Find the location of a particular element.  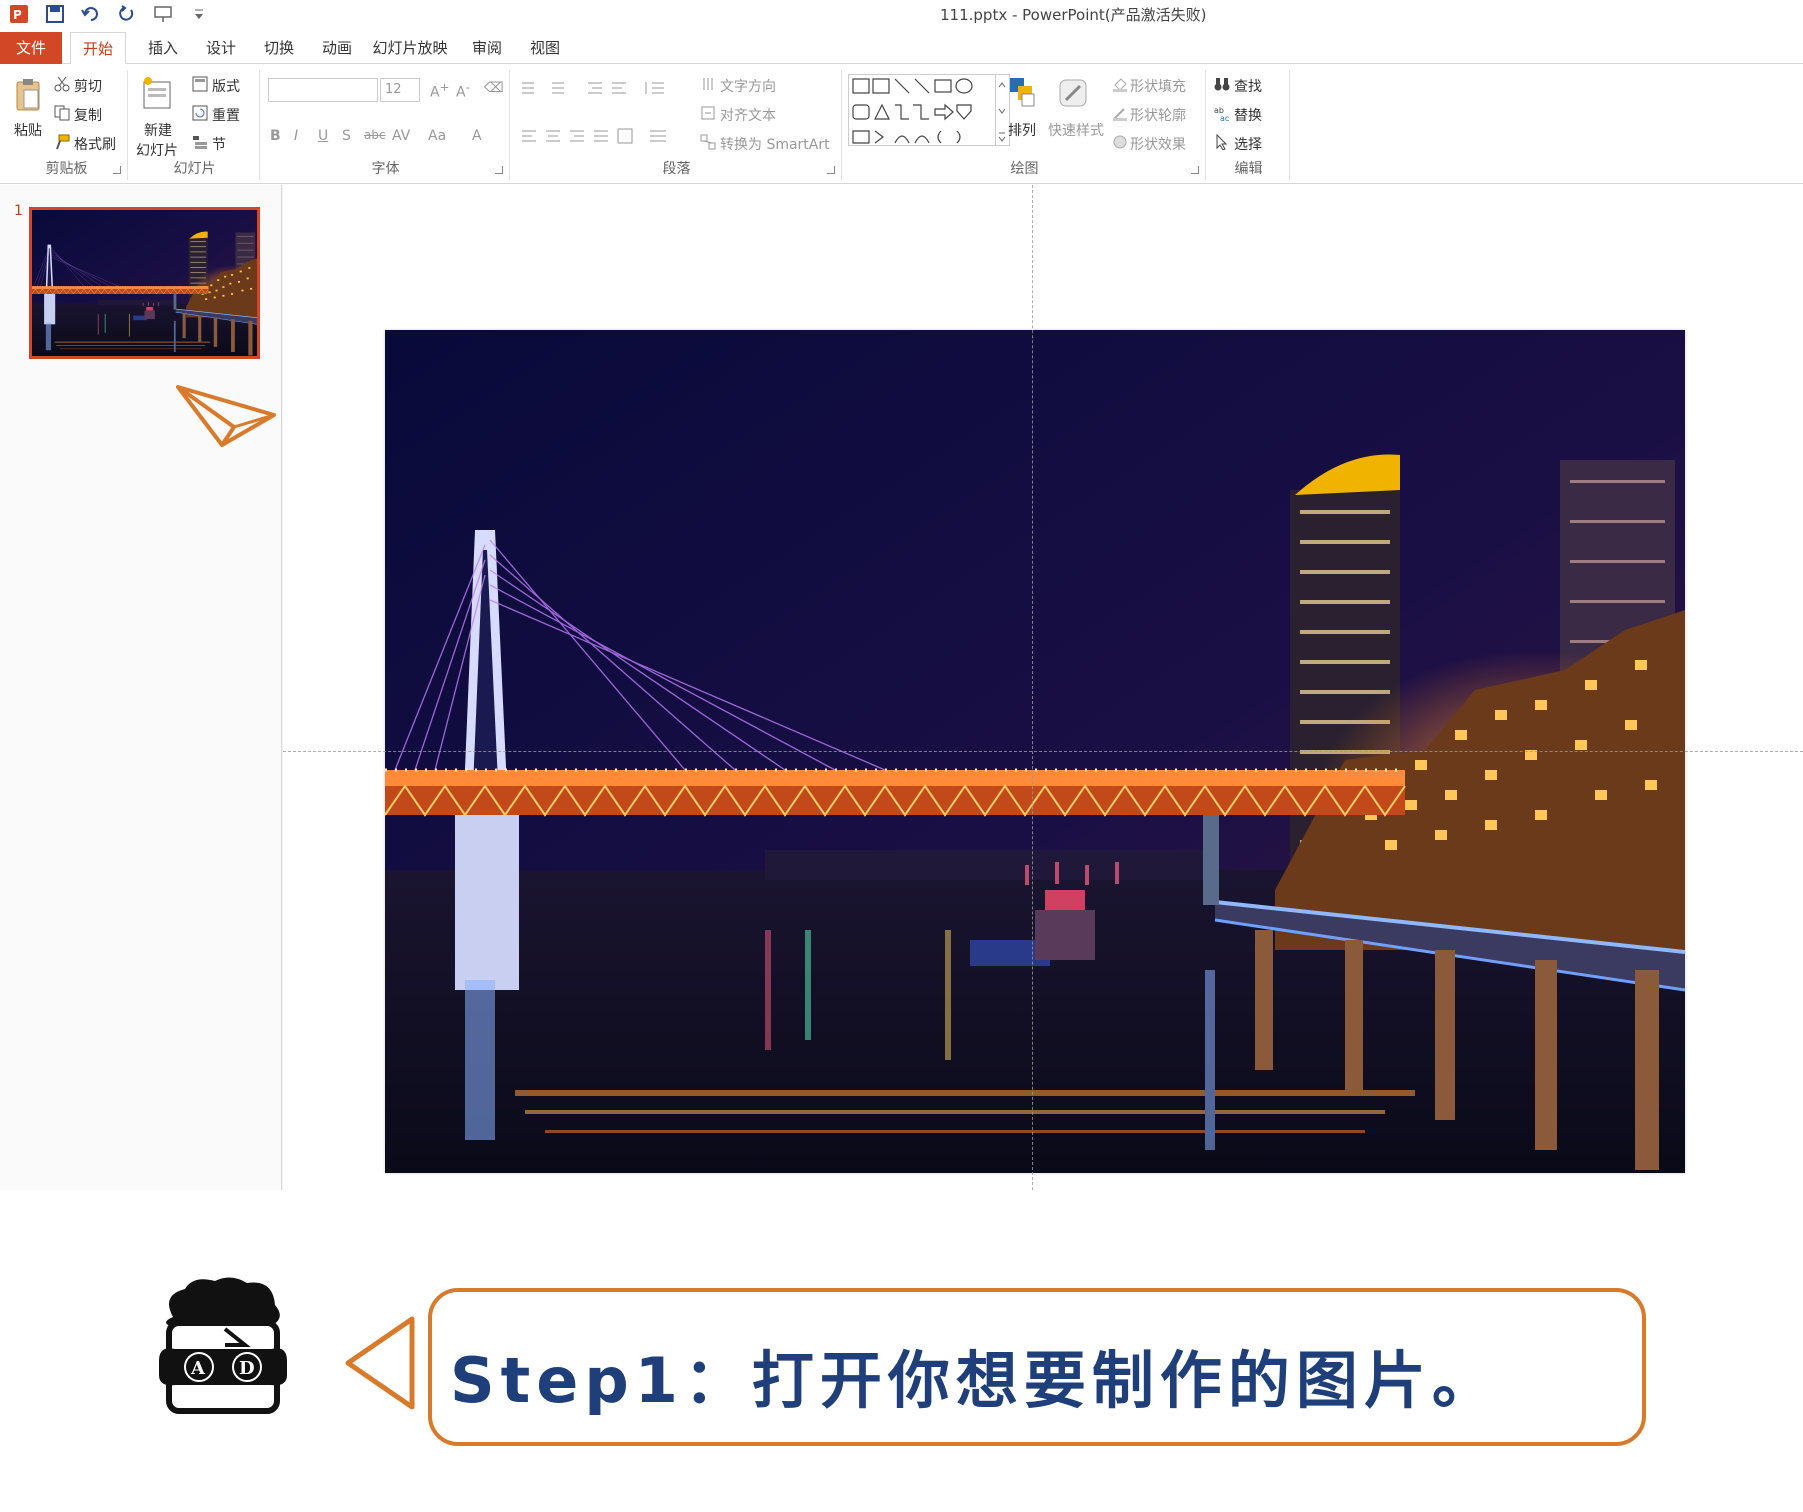

align-text-icon is located at coordinates (708, 113).